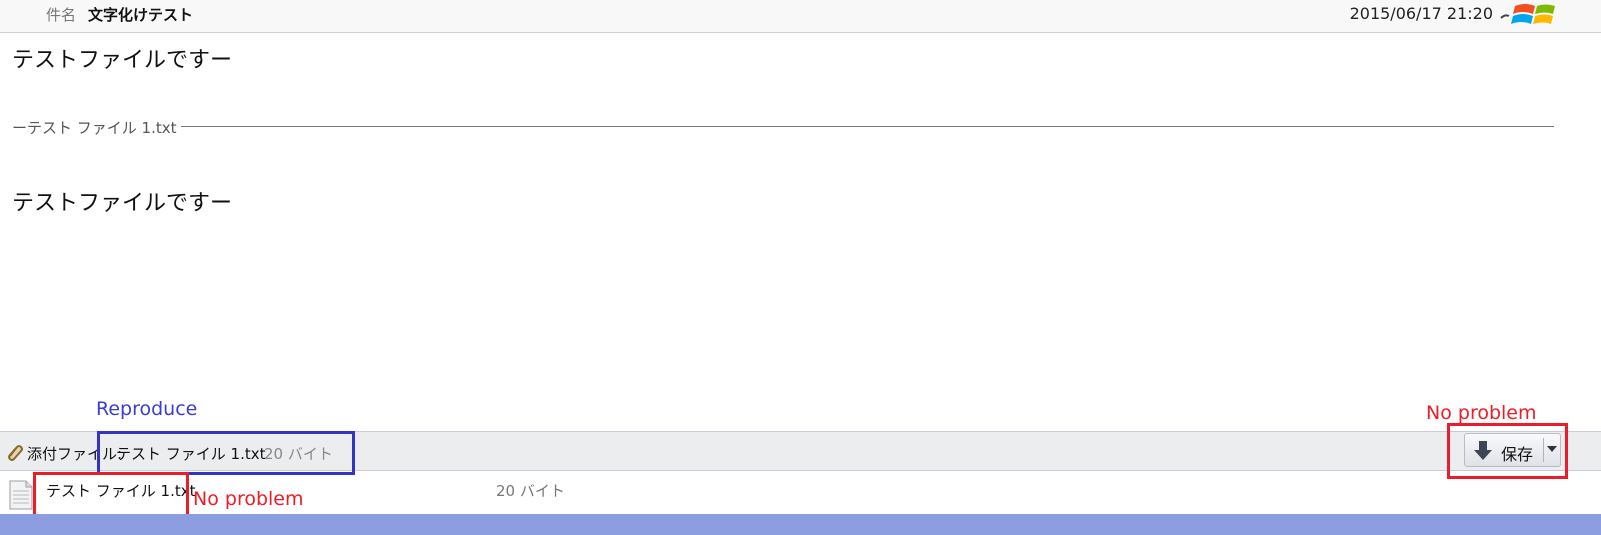 The height and width of the screenshot is (535, 1601). Describe the element at coordinates (141, 15) in the screenshot. I see `subject-value: 文字化けテスト` at that location.